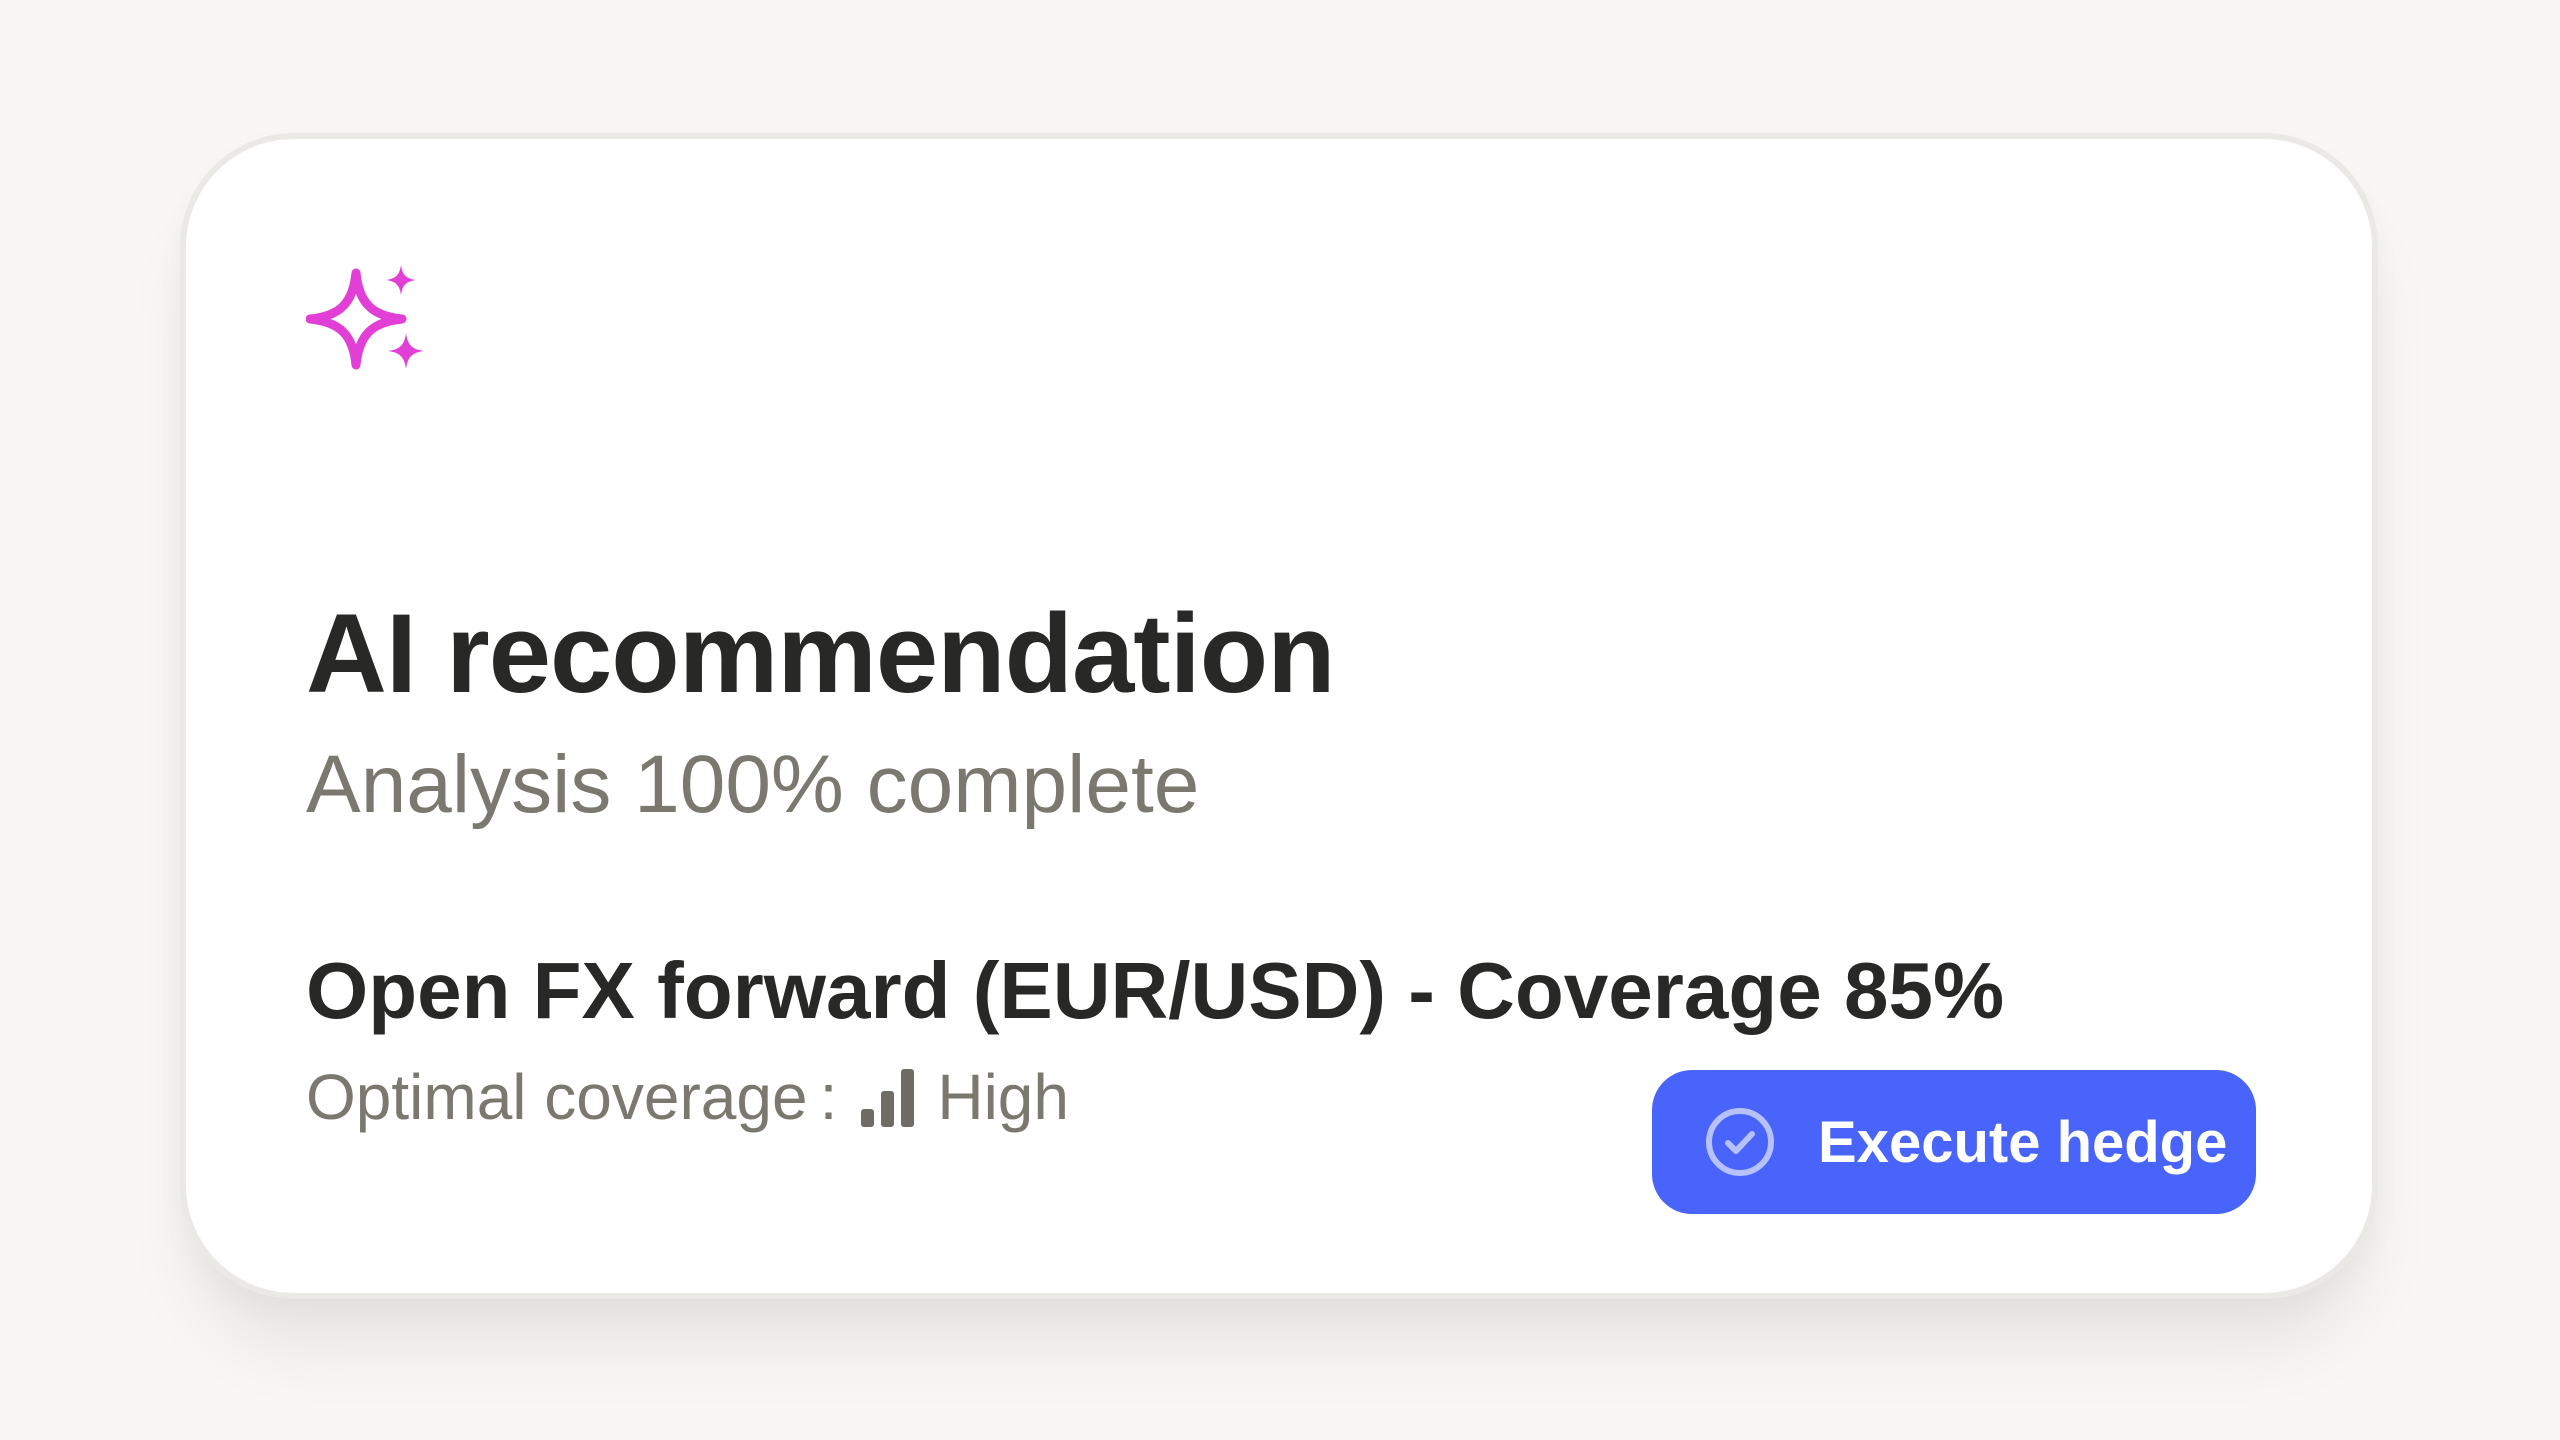 The width and height of the screenshot is (2560, 1440). I want to click on coverage-label: Optimal coverage, so click(557, 1097).